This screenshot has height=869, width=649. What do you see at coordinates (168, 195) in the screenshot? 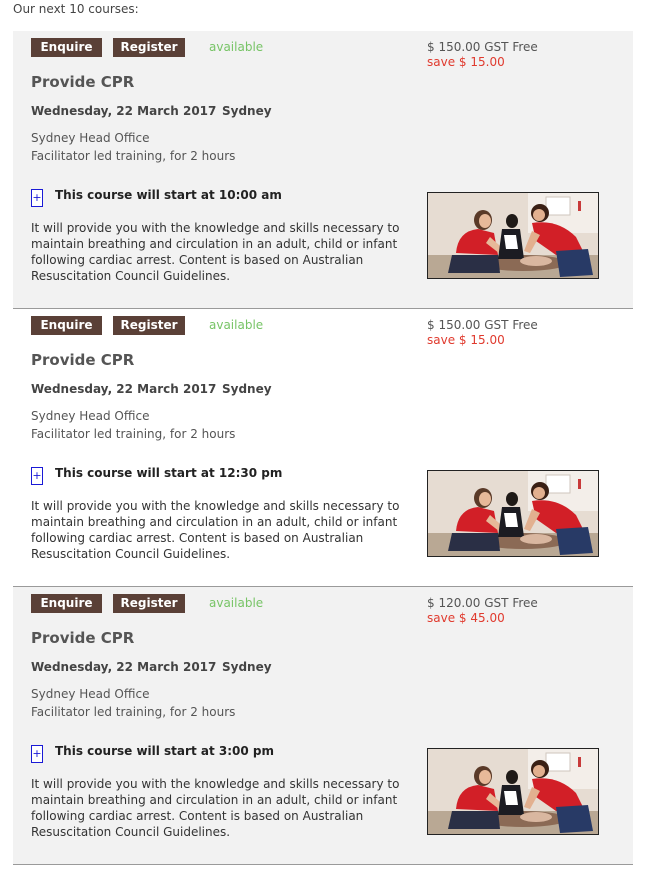
I see `course-start-time: This course will start at 10:00 am` at bounding box center [168, 195].